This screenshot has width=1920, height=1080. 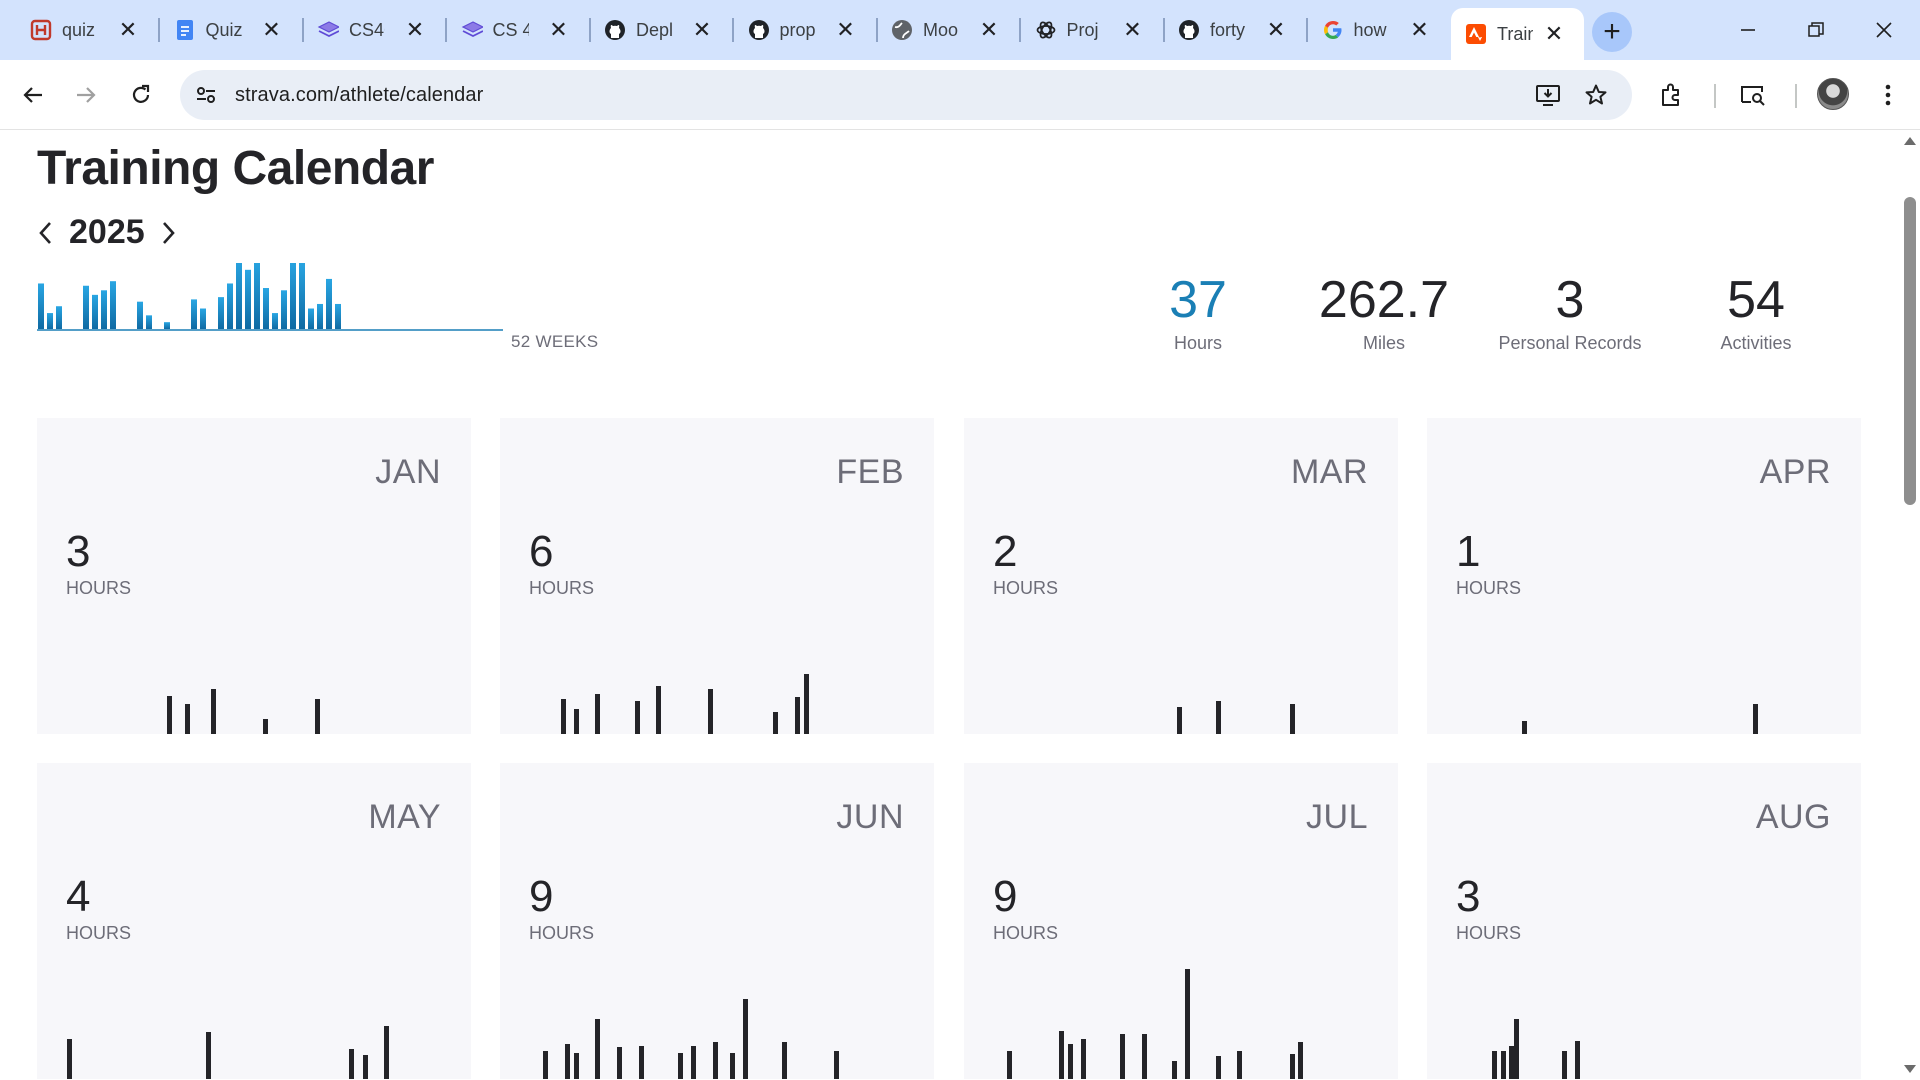 I want to click on month-card-jul: JUL 9 HOURS, so click(x=1181, y=921).